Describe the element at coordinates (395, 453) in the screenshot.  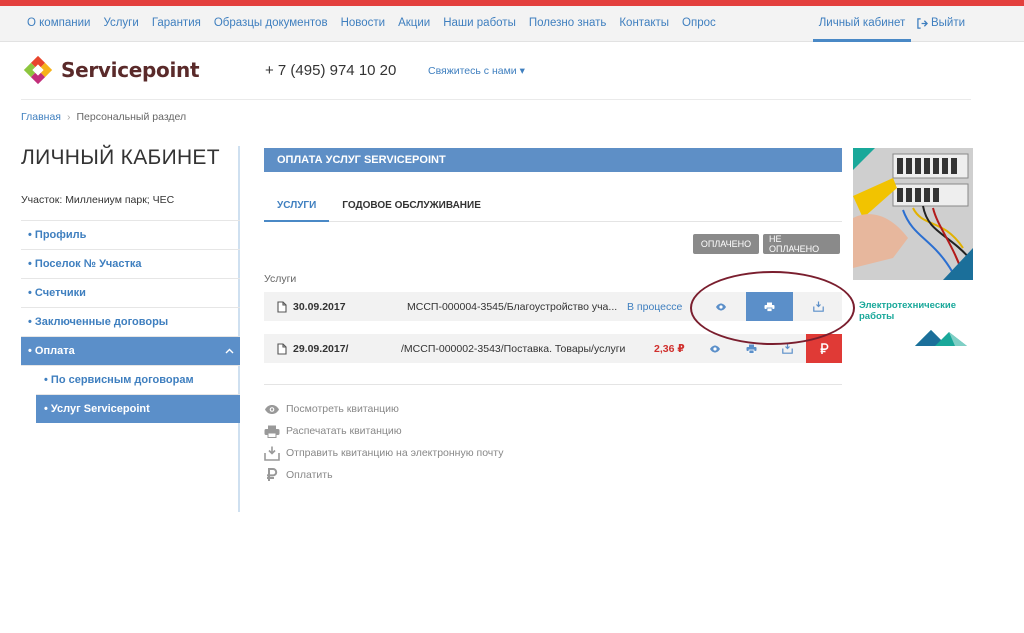
I see `legend-email-label: Отправить квитанцию на электронную почту` at that location.